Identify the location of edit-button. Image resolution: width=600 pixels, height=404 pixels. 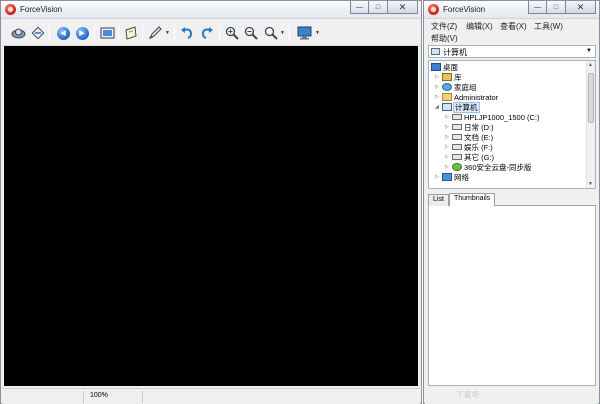
(155, 33).